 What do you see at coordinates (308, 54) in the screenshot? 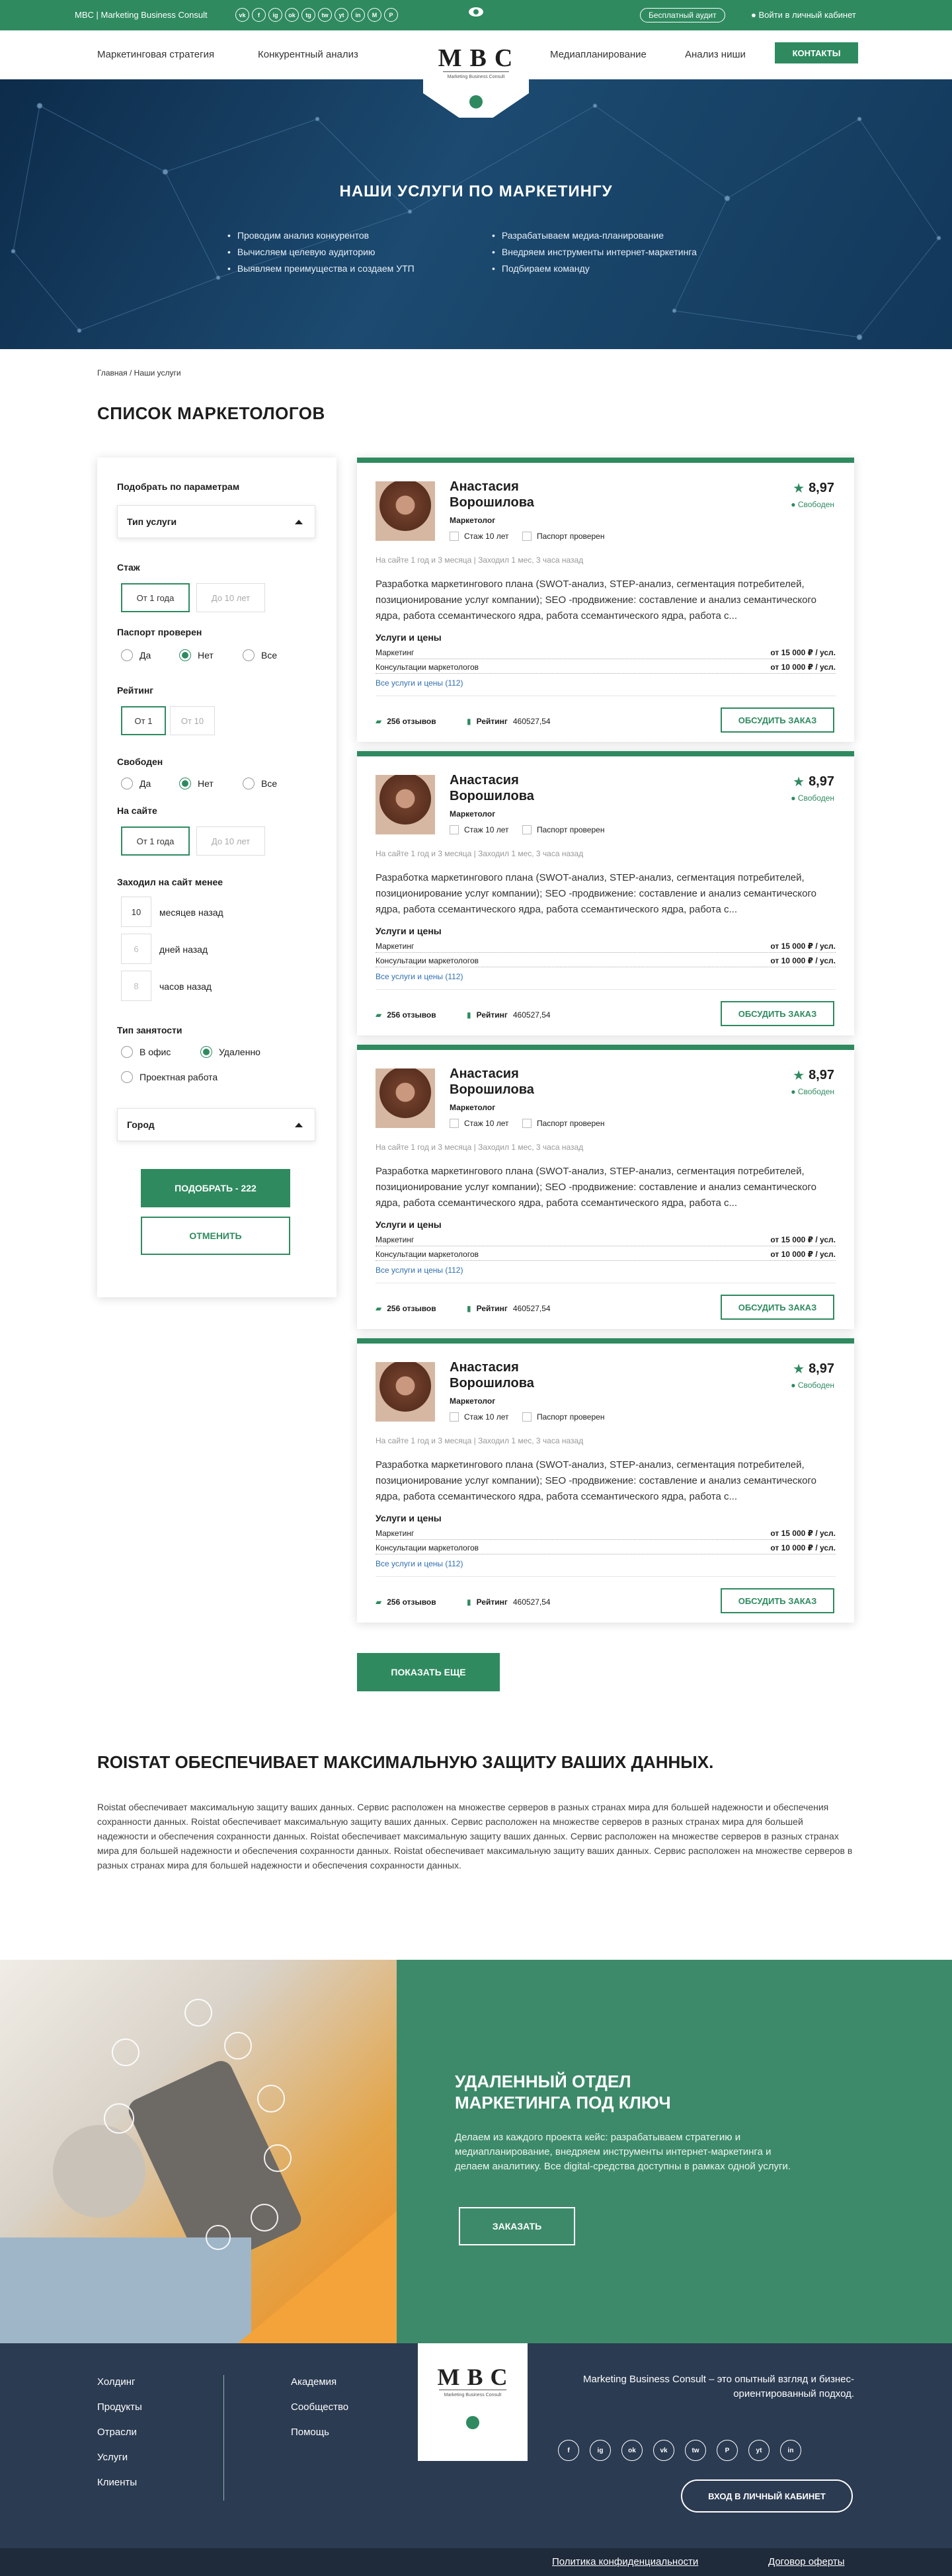
I see `nav-item-competitors: Конкурентный анализ` at bounding box center [308, 54].